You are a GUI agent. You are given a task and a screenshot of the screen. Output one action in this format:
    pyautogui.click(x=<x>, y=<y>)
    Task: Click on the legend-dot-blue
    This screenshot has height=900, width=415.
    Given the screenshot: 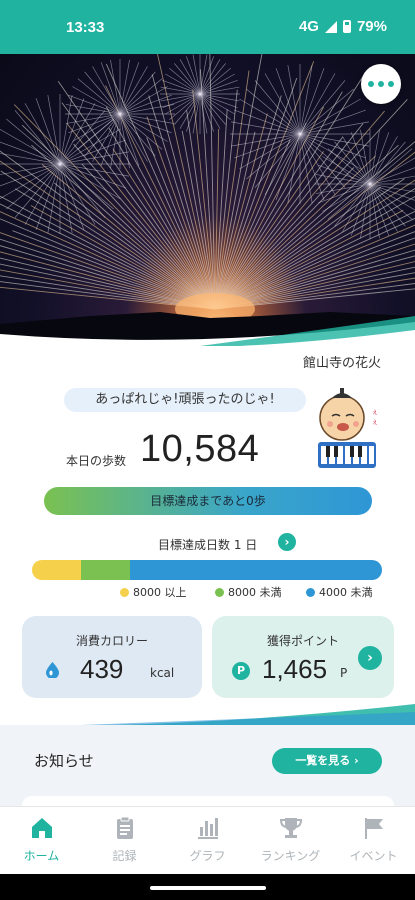 What is the action you would take?
    pyautogui.click(x=310, y=592)
    